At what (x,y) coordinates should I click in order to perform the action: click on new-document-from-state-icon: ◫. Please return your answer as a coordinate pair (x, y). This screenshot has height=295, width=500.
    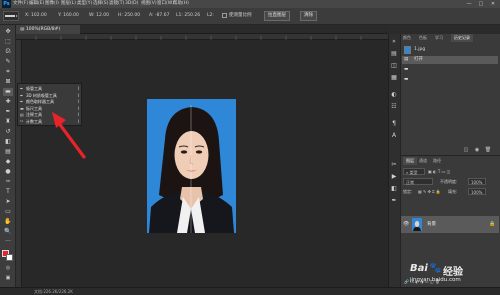
    Looking at the image, I should click on (466, 150).